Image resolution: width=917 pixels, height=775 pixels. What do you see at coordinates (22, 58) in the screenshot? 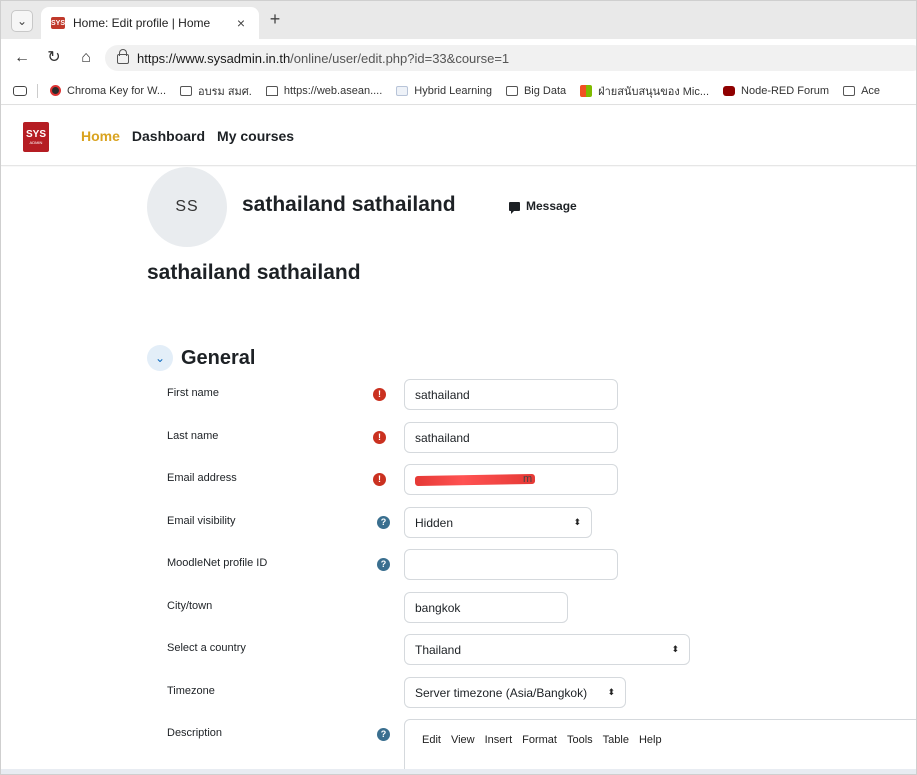
I see `back-arrow-icon: ←` at bounding box center [22, 58].